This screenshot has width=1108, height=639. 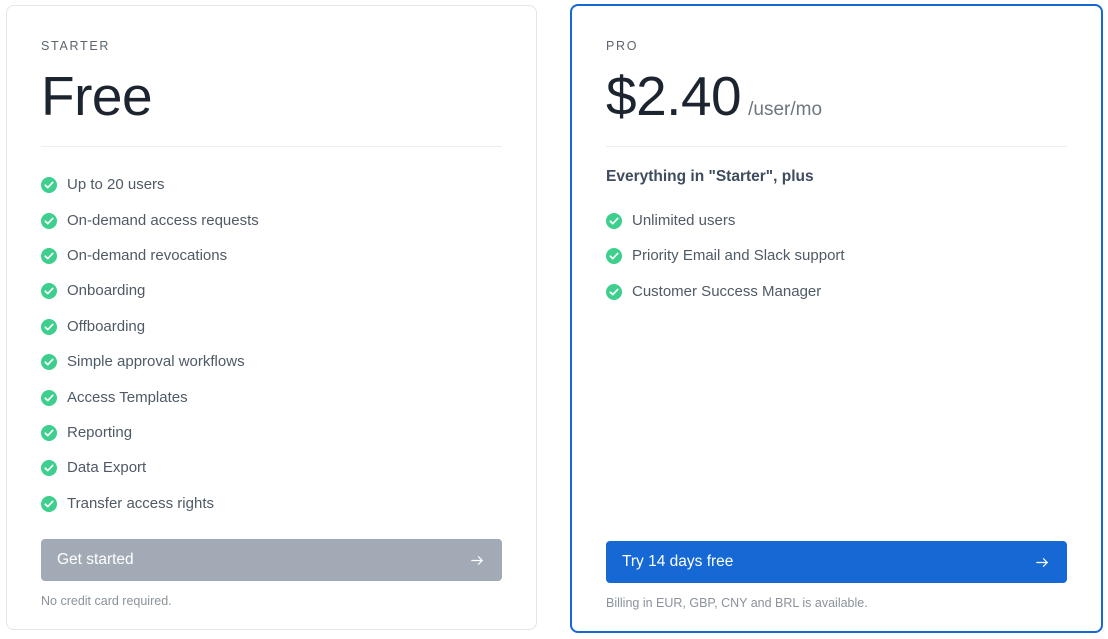 I want to click on feature-label: Simple approval workflows, so click(x=156, y=362).